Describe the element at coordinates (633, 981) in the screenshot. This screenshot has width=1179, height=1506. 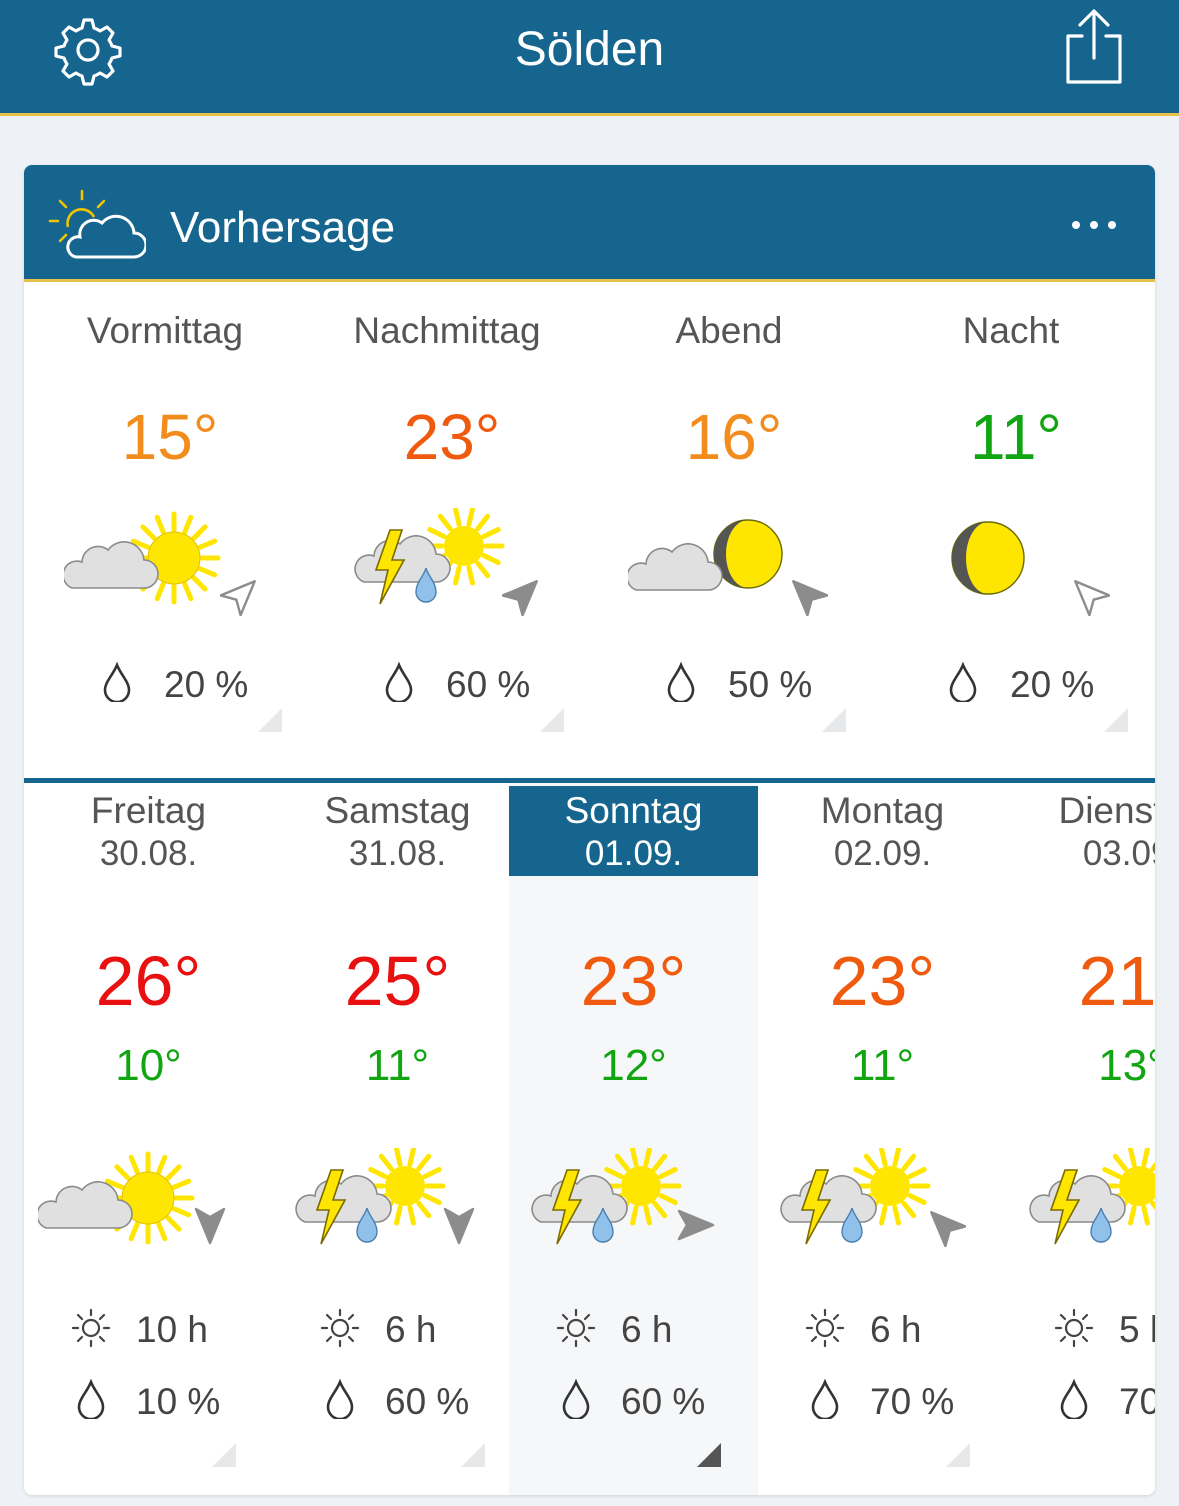
I see `max-temperature: 23°` at that location.